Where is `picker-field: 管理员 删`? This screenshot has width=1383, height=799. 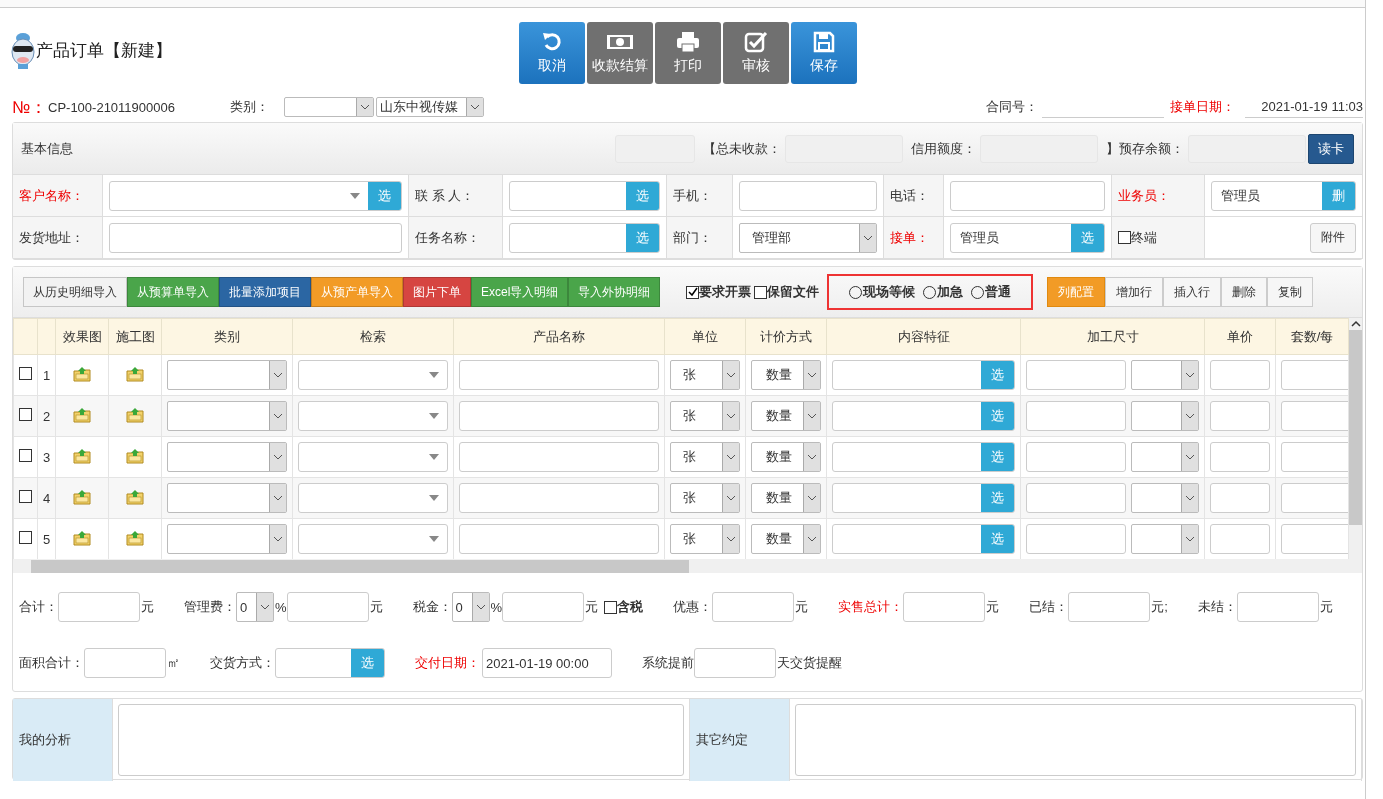 picker-field: 管理员 删 is located at coordinates (1283, 195).